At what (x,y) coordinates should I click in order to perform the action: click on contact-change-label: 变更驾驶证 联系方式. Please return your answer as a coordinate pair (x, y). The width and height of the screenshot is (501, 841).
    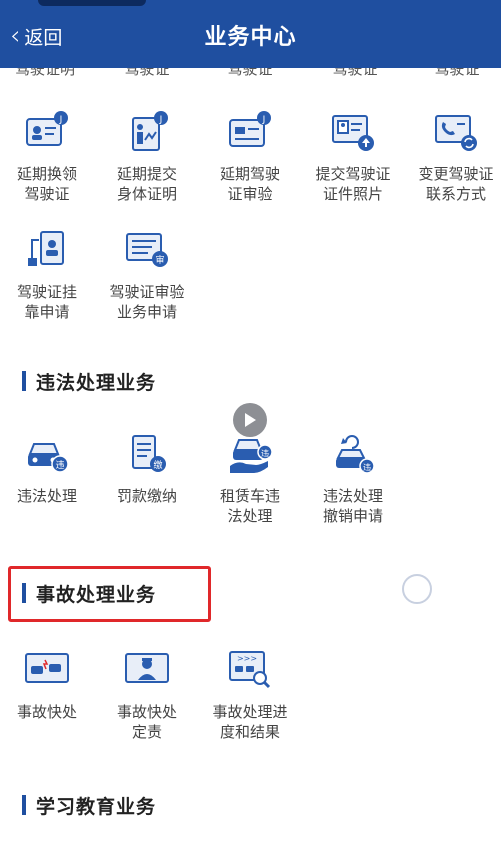
    Looking at the image, I should click on (456, 184).